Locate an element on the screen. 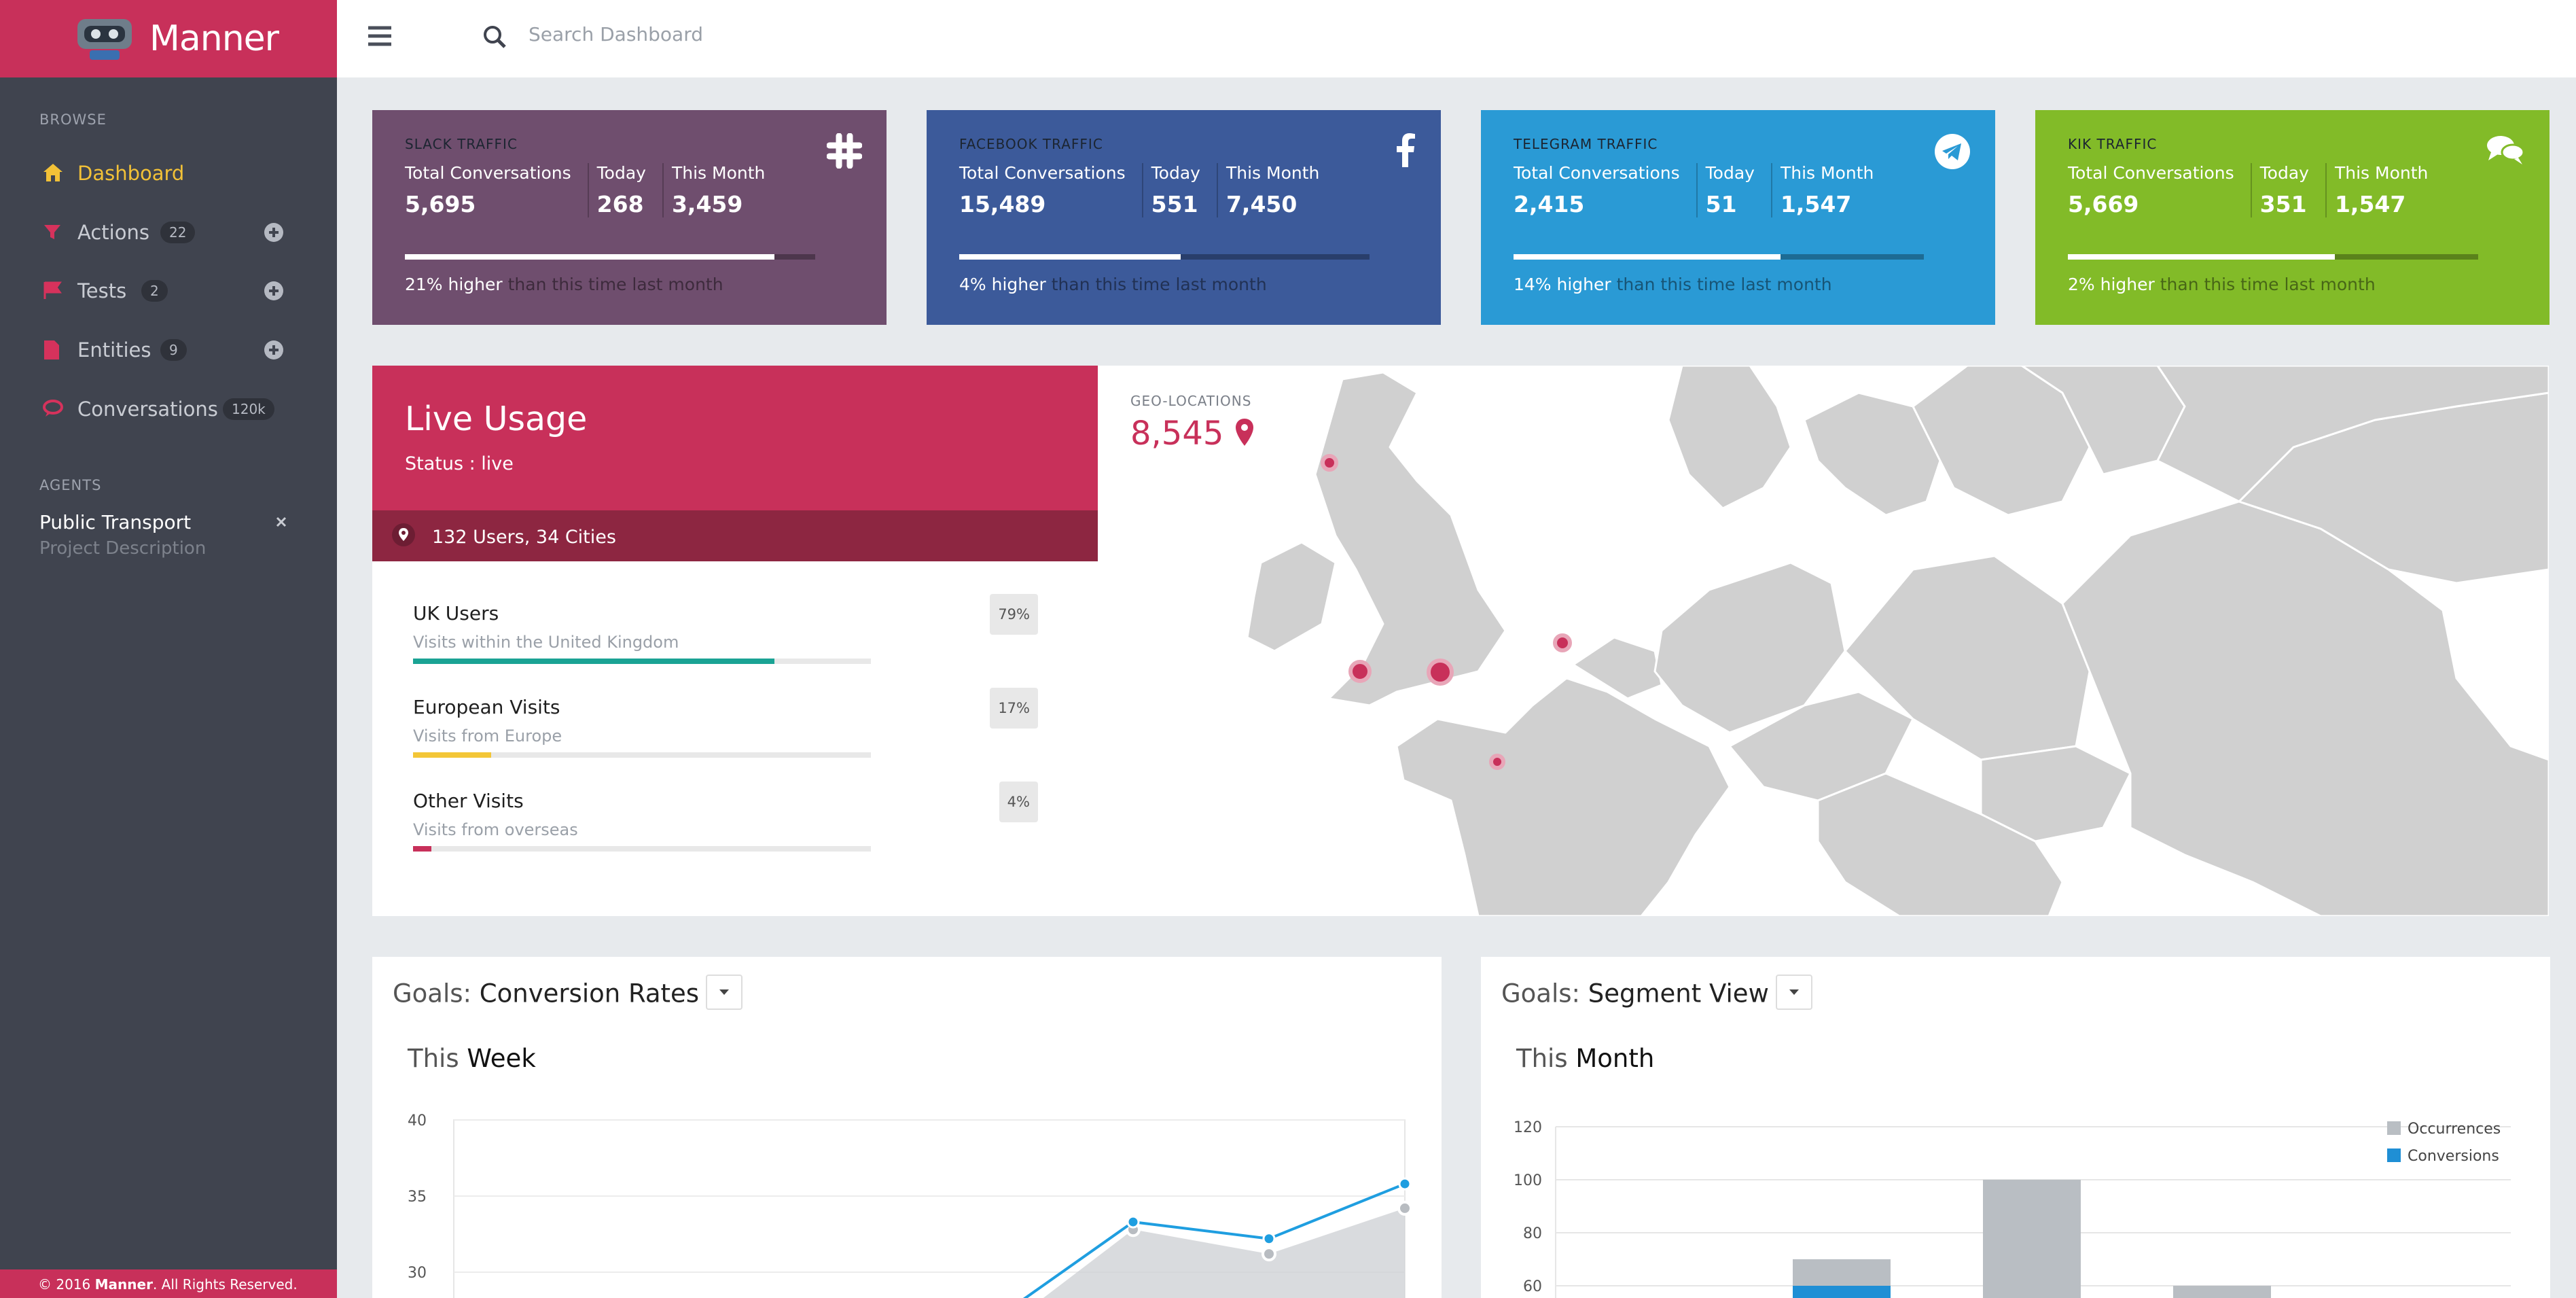  usage-row: European Visits Visits from Europe 17% is located at coordinates (739, 723).